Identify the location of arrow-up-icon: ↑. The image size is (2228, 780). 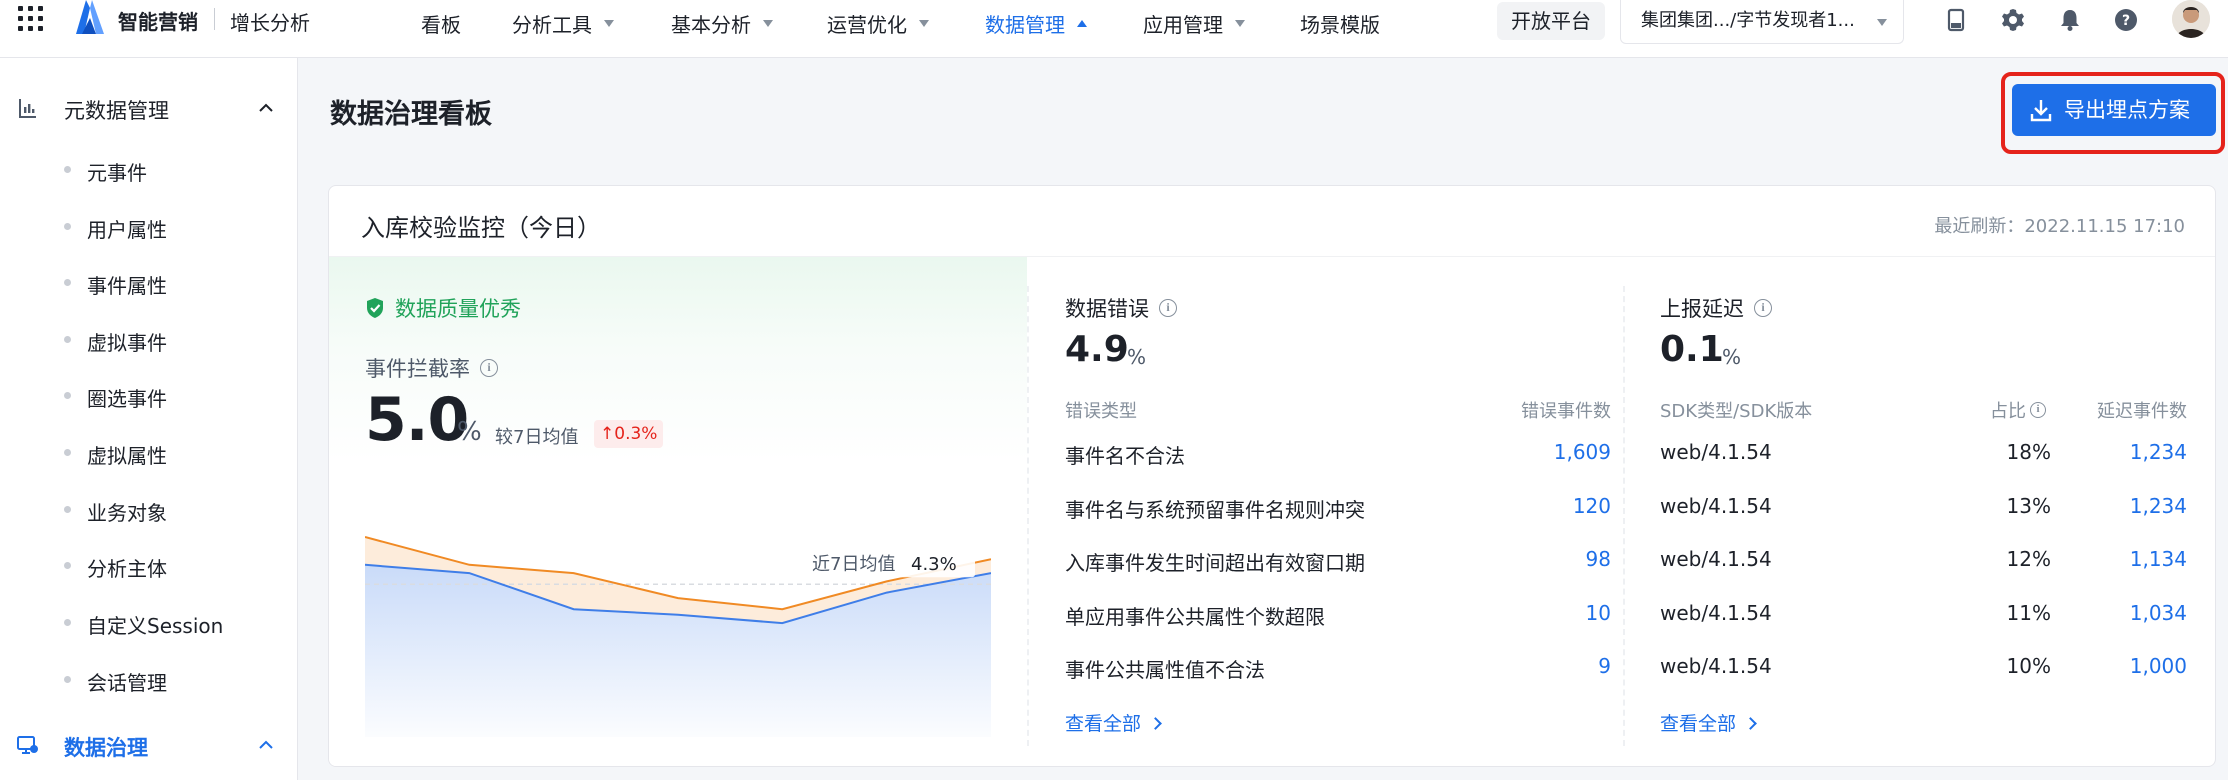
(607, 434).